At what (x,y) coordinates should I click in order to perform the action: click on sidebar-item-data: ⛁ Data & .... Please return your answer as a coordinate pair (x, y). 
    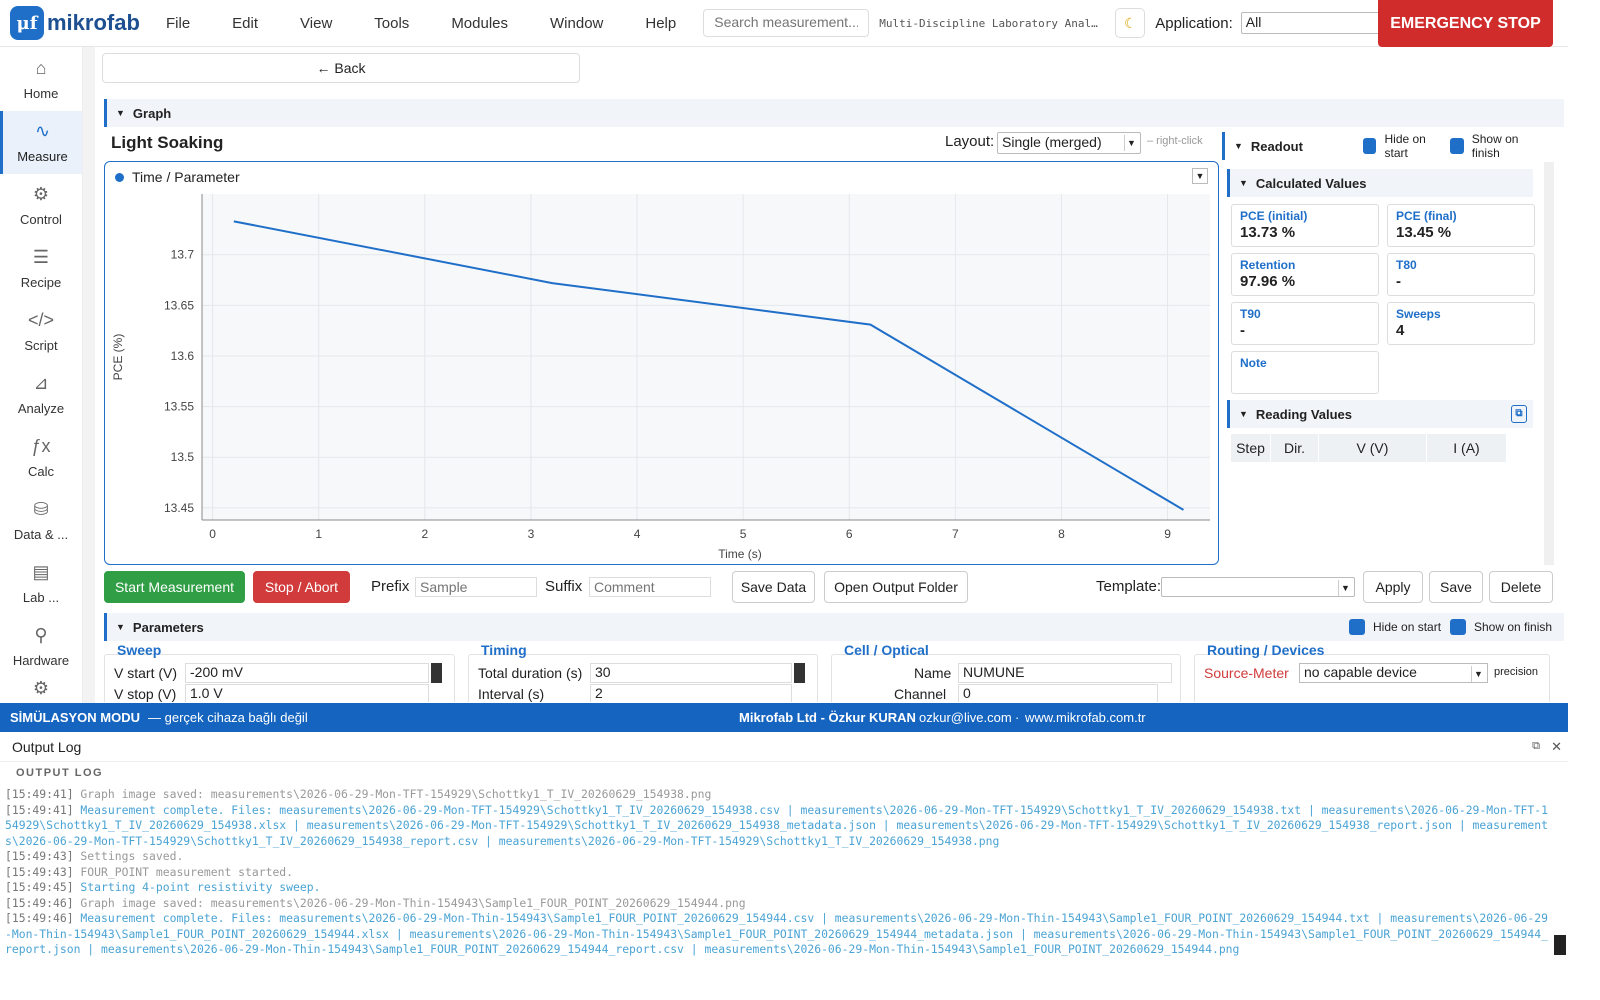
    Looking at the image, I should click on (41, 520).